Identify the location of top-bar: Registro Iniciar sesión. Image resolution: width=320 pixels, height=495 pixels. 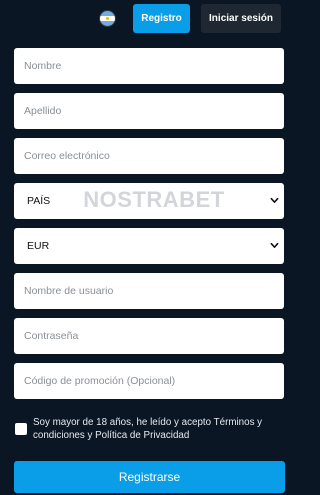
(150, 18).